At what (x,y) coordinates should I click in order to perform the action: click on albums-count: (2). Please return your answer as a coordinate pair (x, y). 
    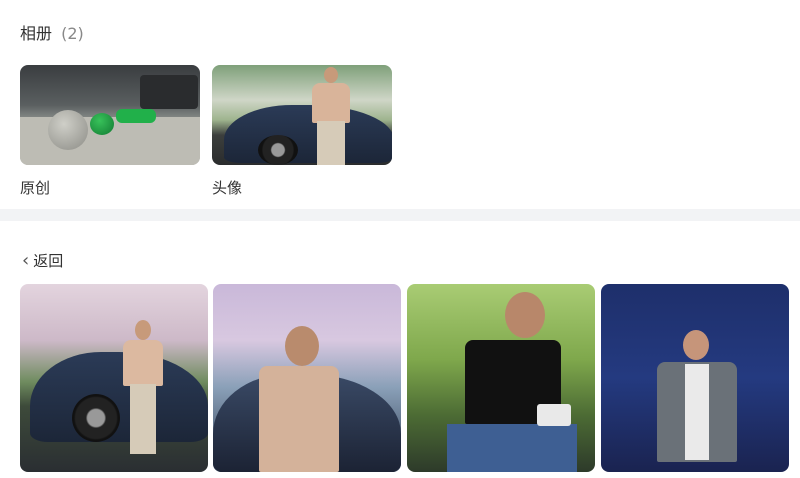
    Looking at the image, I should click on (72, 33).